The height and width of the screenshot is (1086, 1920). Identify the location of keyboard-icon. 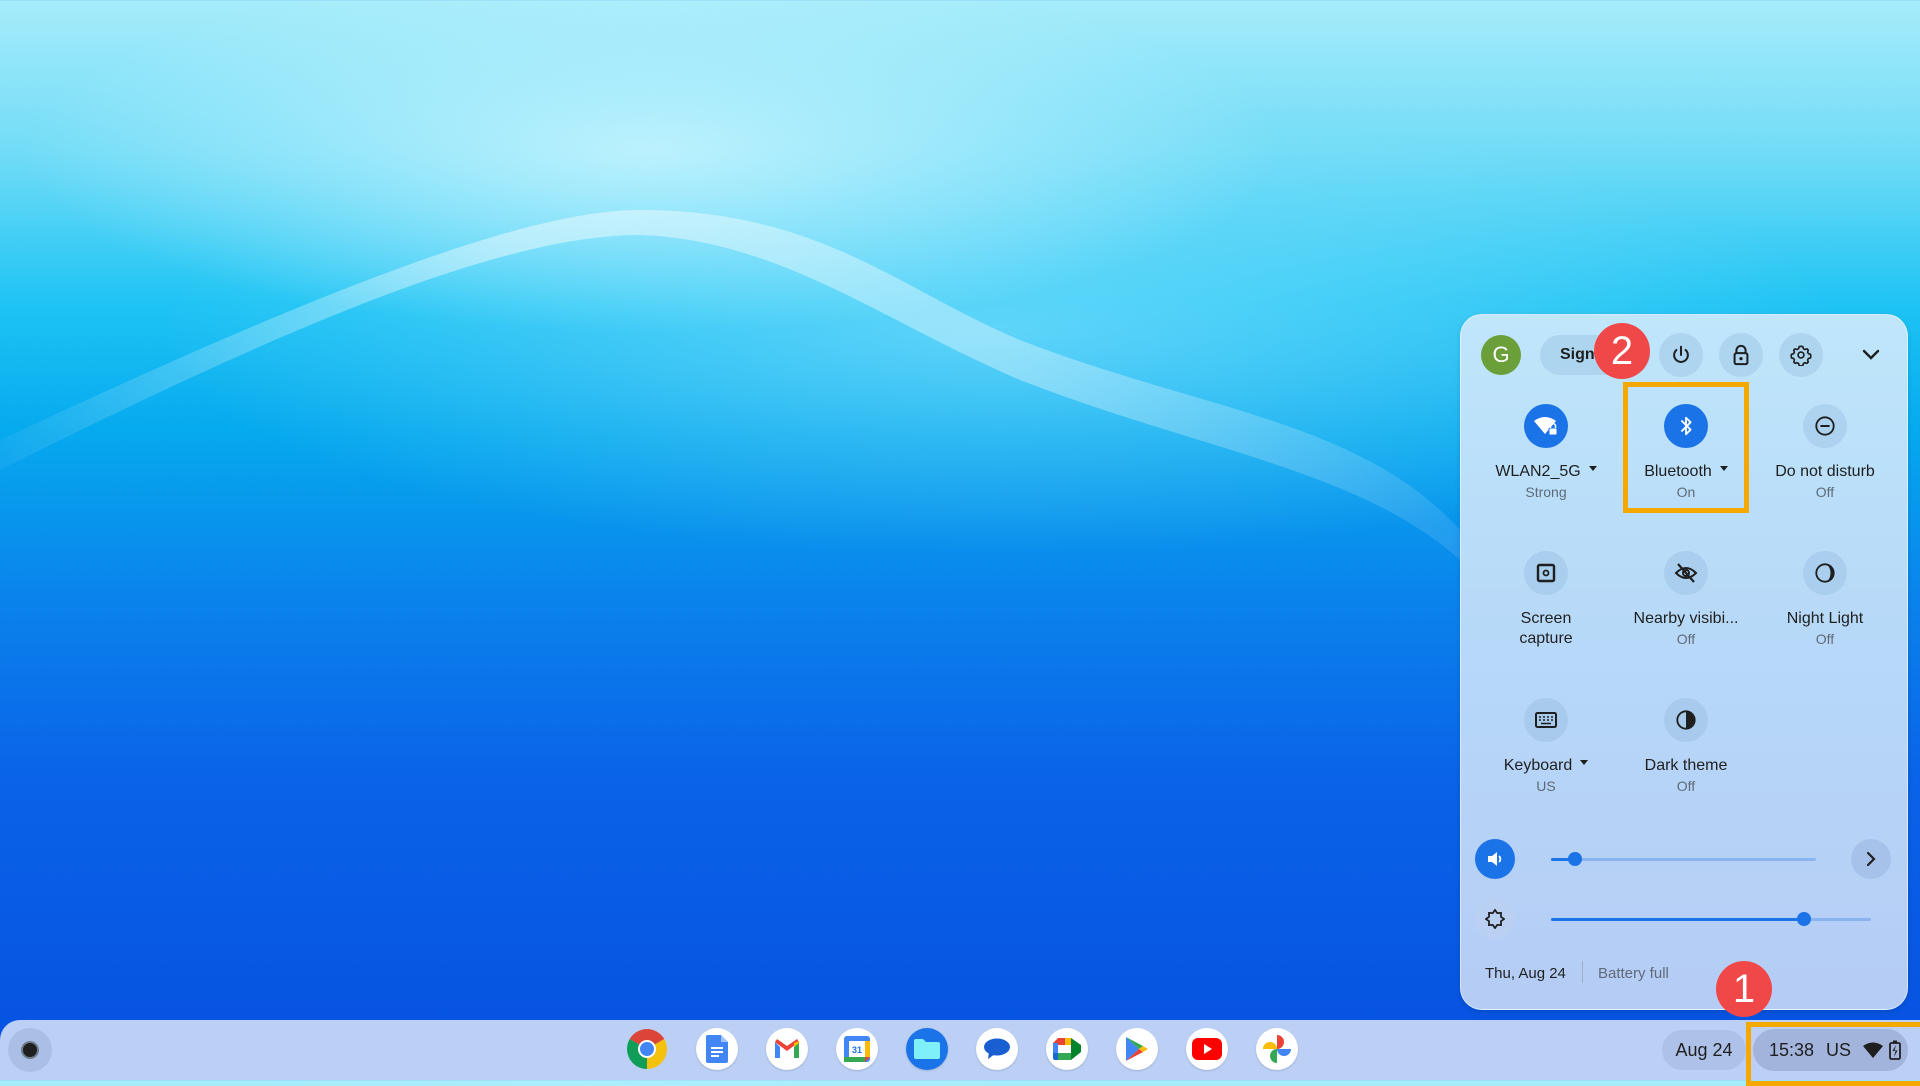
(1546, 720).